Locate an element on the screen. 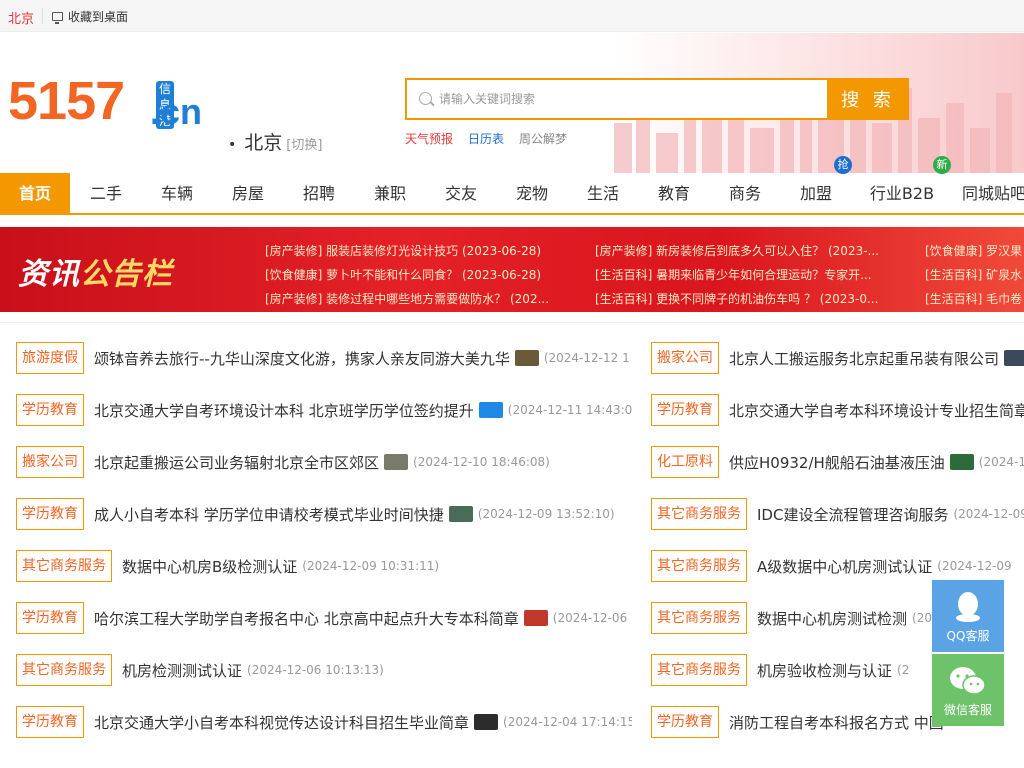  listing-title-link: A级数据中心机房测试认证 is located at coordinates (844, 566).